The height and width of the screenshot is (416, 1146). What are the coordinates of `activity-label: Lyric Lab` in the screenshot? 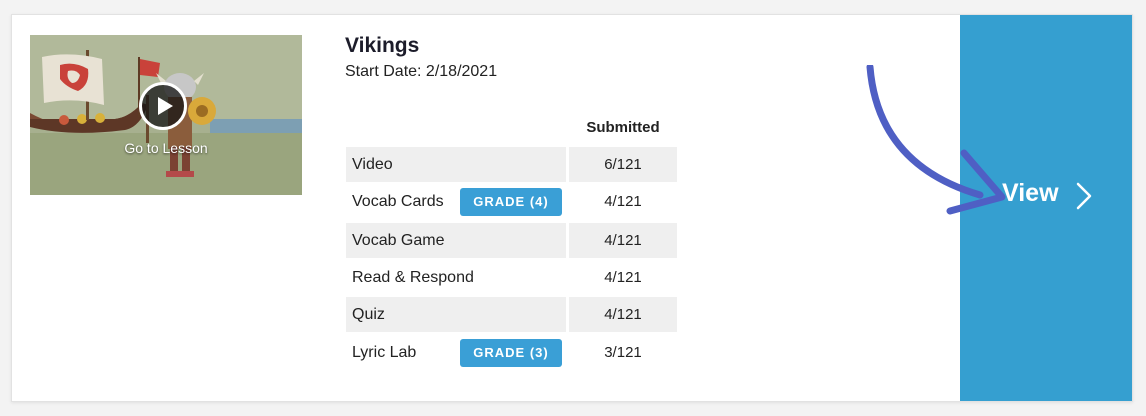 It's located at (384, 352).